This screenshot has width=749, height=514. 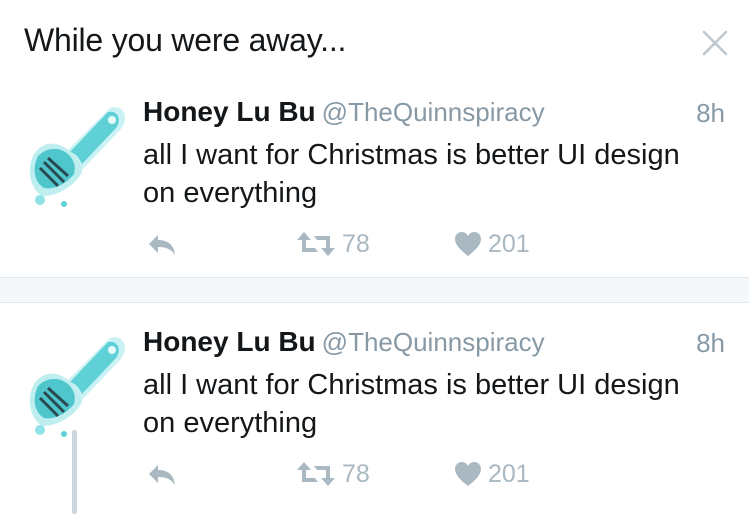 I want to click on close-icon, so click(x=715, y=43).